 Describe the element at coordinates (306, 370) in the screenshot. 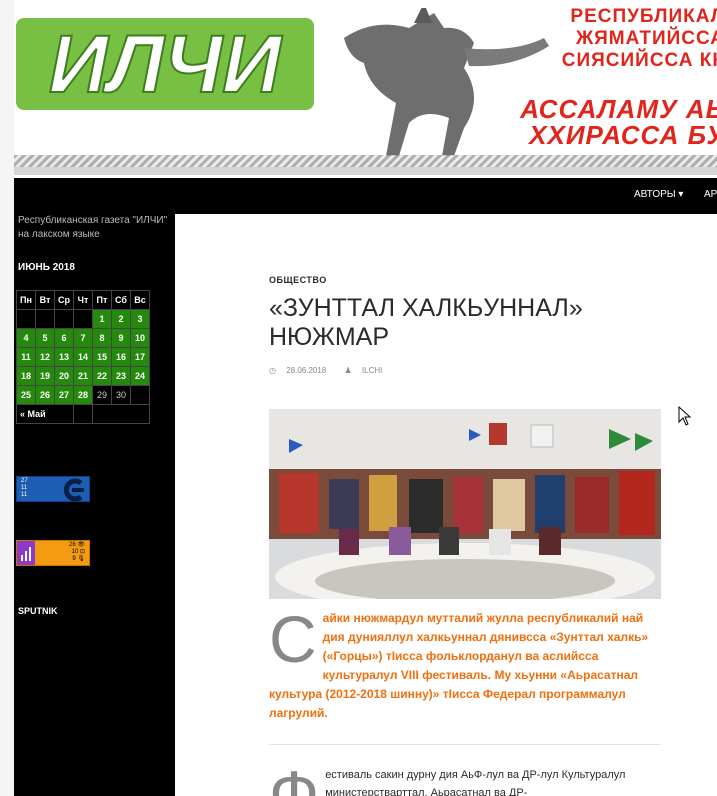

I see `post-date-text: 28.06.2018` at that location.